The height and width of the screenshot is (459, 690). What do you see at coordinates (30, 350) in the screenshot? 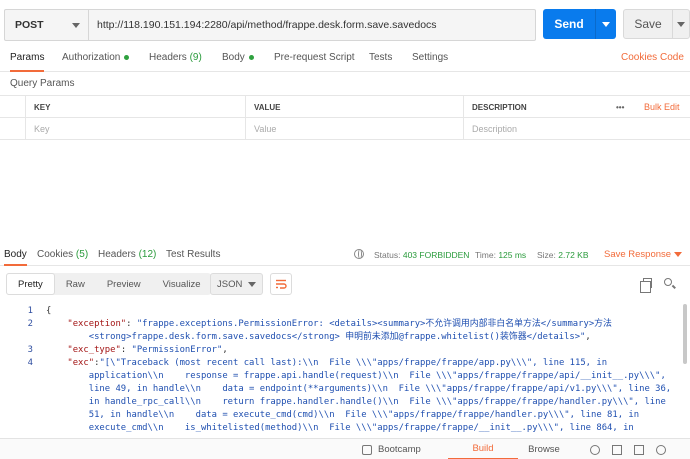
I see `line-number: 3` at bounding box center [30, 350].